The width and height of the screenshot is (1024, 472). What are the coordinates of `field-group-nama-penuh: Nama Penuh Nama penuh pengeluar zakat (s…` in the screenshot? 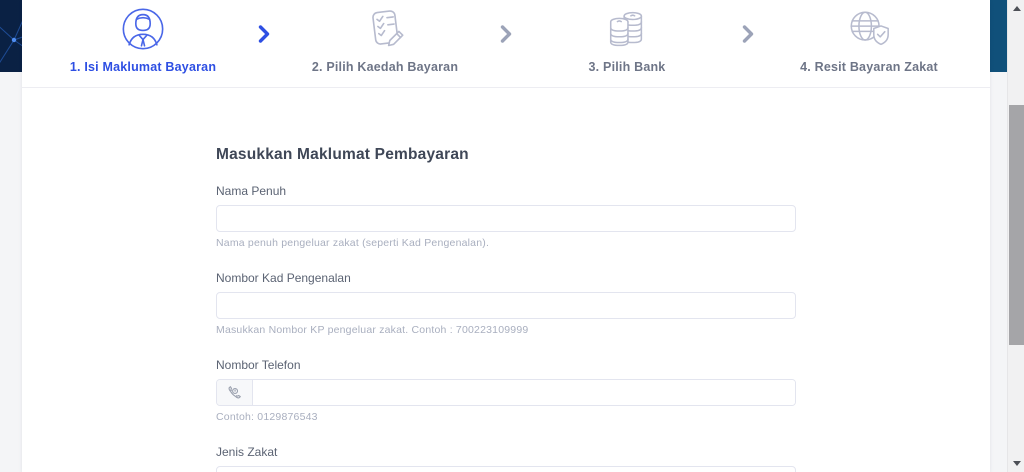 It's located at (506, 216).